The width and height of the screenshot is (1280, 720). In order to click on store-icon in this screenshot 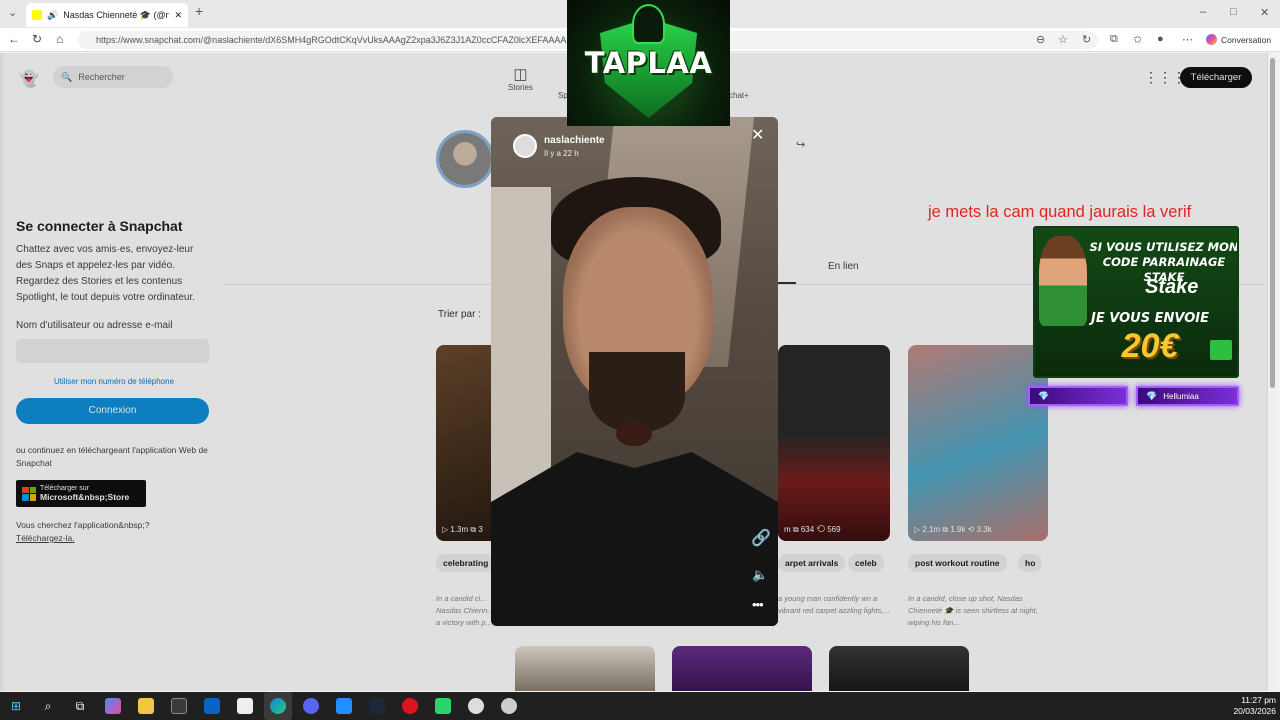, I will do `click(179, 706)`.